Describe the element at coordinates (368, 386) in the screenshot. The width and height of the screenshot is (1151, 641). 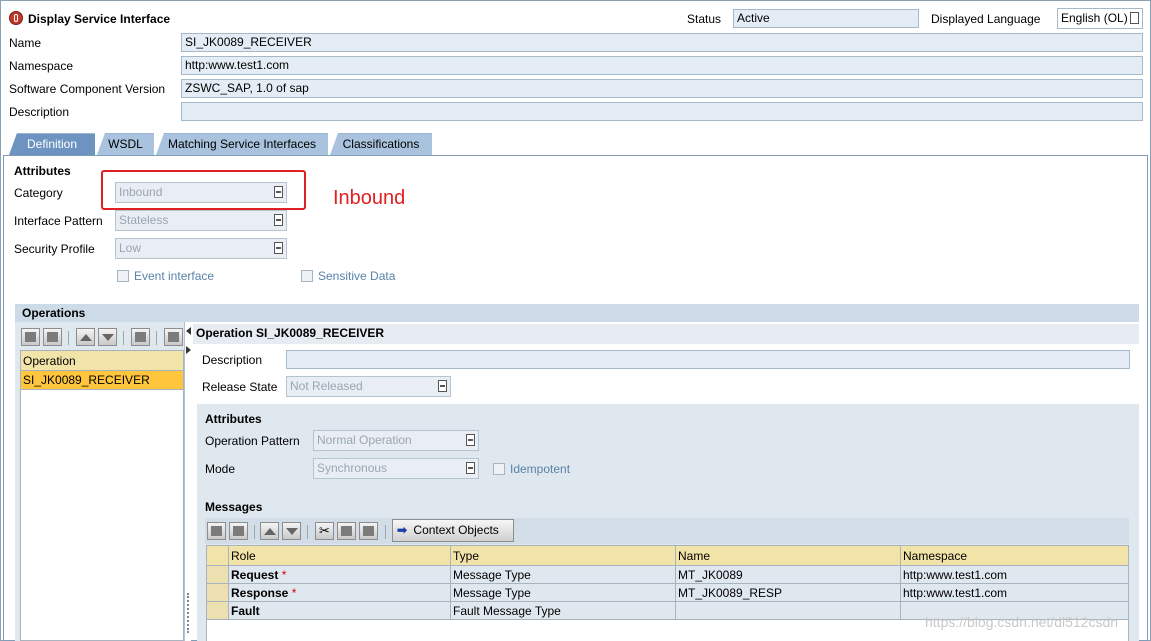
I see `release-state-select: Not Released` at that location.